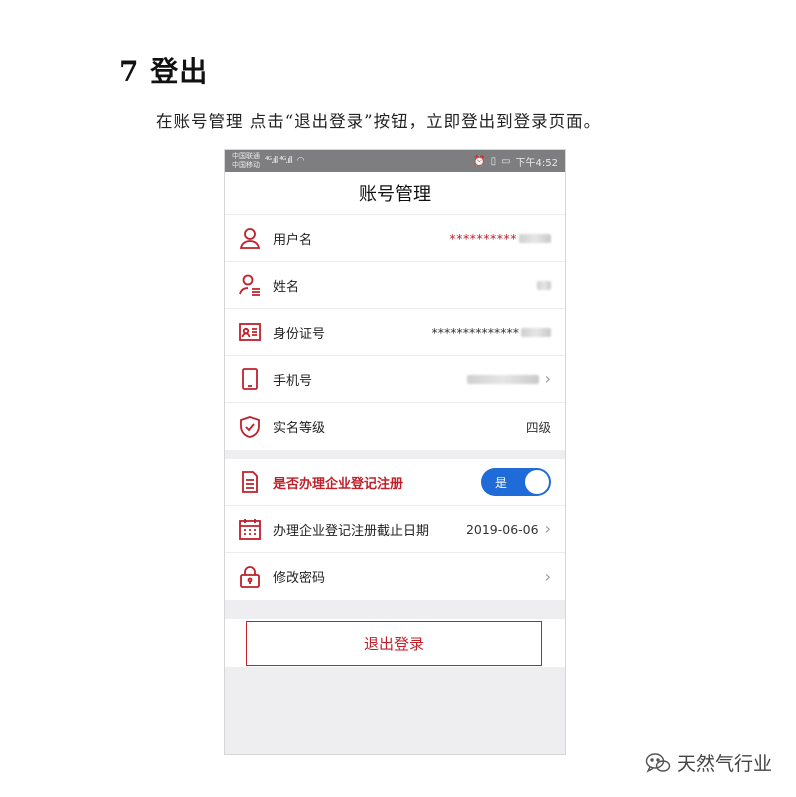  I want to click on user-icon, so click(250, 238).